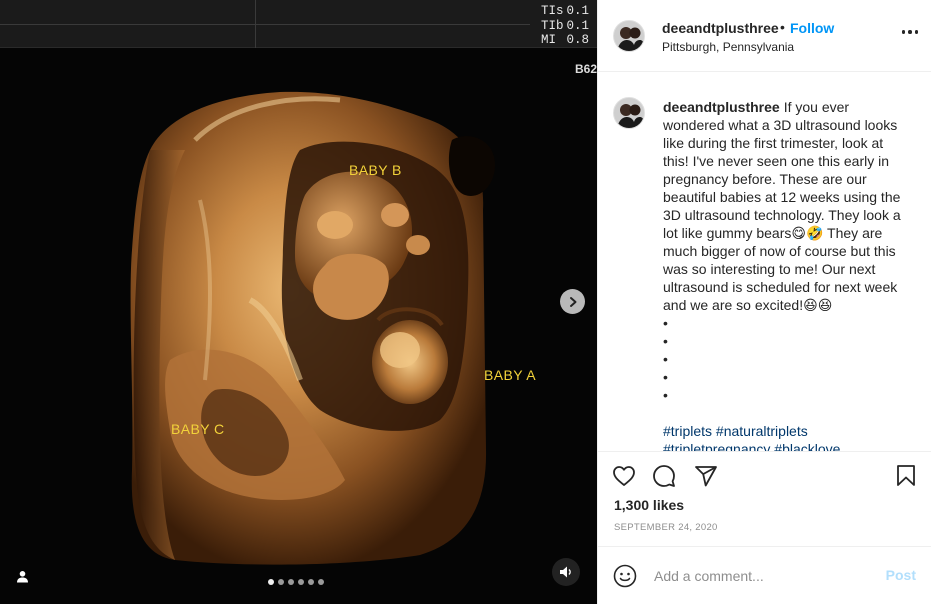 The height and width of the screenshot is (604, 931). I want to click on comment-composer: Post, so click(764, 575).